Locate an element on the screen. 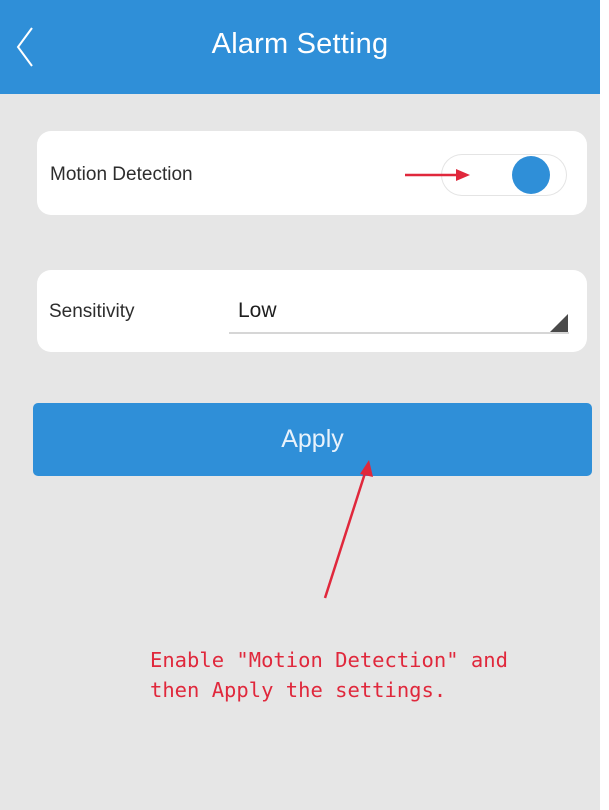 This screenshot has height=810, width=609. annotation-line-2: then Apply the settings. is located at coordinates (298, 690).